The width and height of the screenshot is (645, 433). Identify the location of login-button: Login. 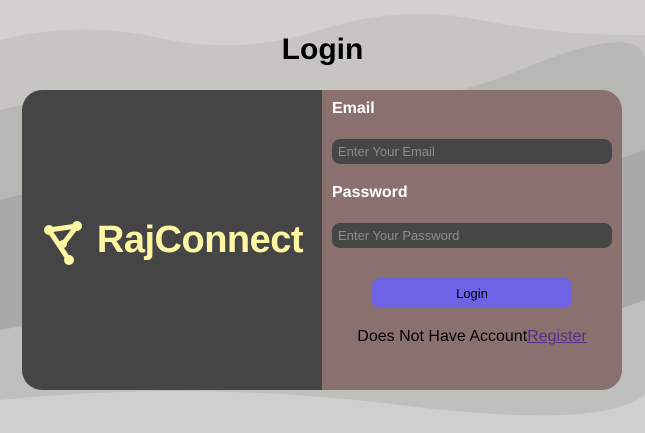
(472, 293).